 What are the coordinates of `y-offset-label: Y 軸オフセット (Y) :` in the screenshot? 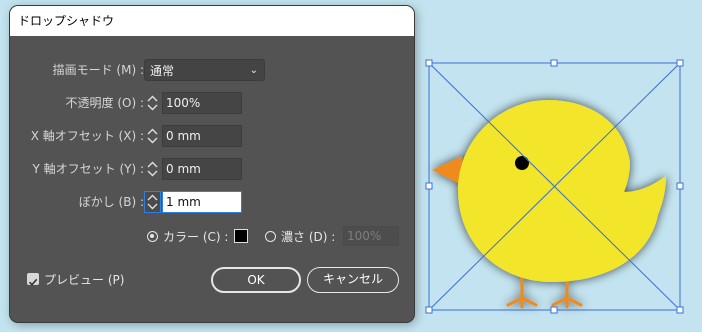 It's located at (88, 169).